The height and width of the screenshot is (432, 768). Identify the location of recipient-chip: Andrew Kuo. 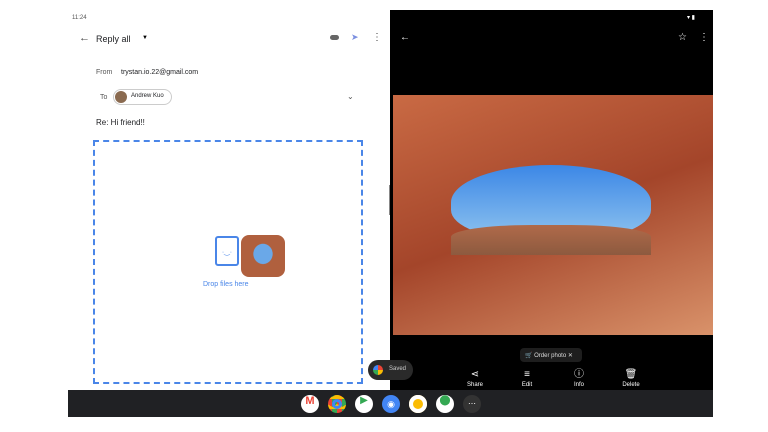
(142, 97).